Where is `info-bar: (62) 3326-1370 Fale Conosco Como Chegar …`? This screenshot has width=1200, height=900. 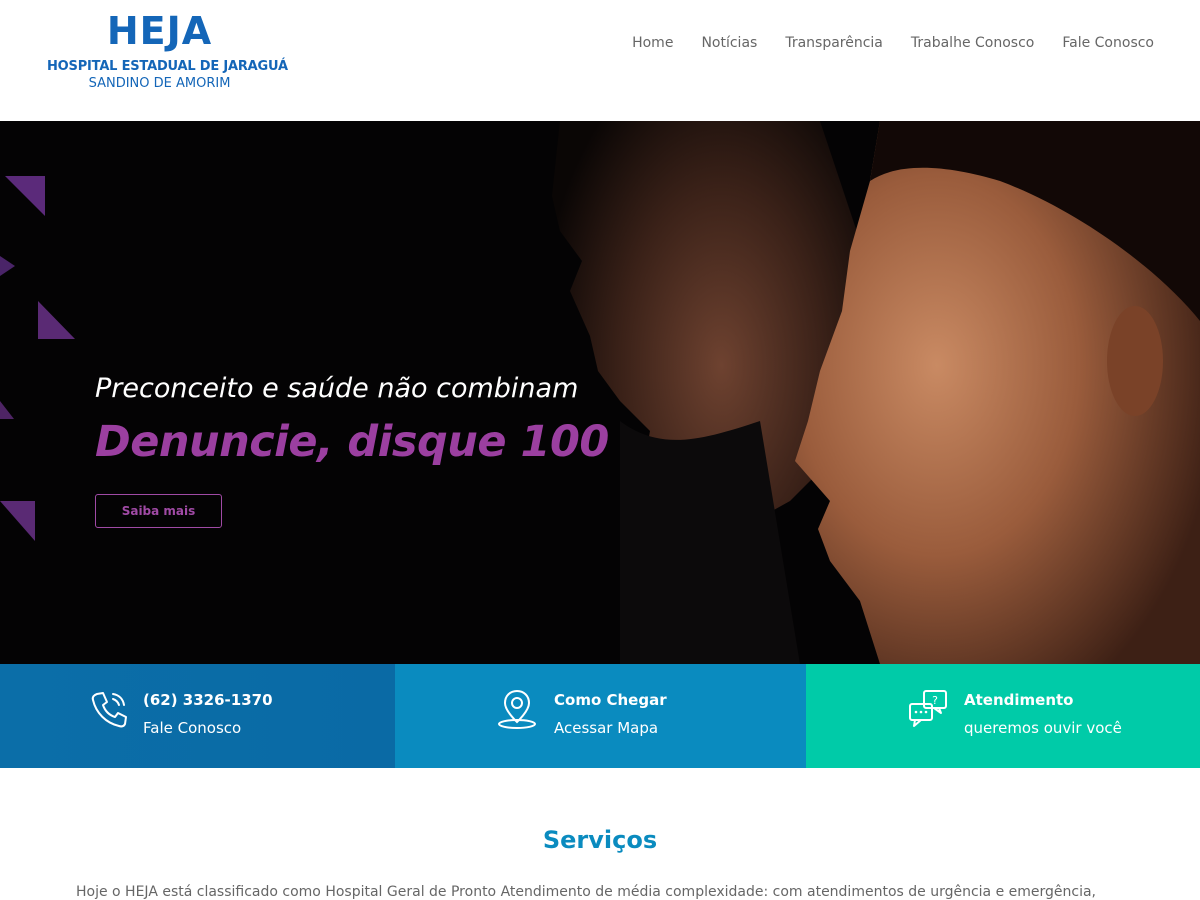
info-bar: (62) 3326-1370 Fale Conosco Como Chegar … is located at coordinates (600, 716).